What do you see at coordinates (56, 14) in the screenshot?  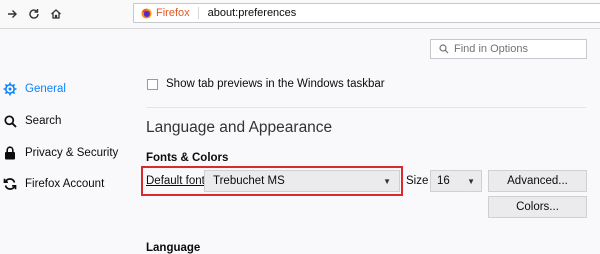 I see `home-icon` at bounding box center [56, 14].